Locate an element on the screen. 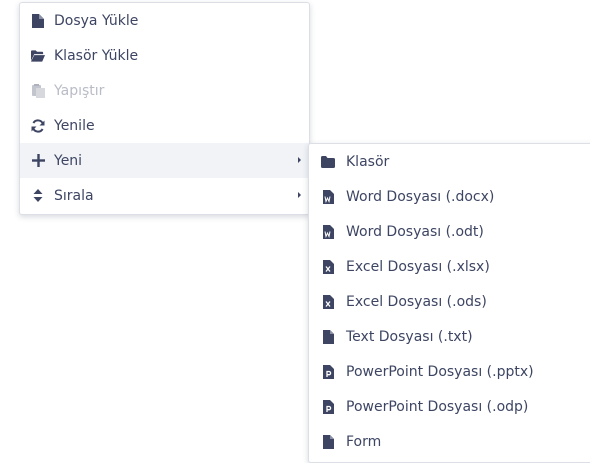  submenu-item-label: Word Dosyası (.docx) is located at coordinates (420, 196).